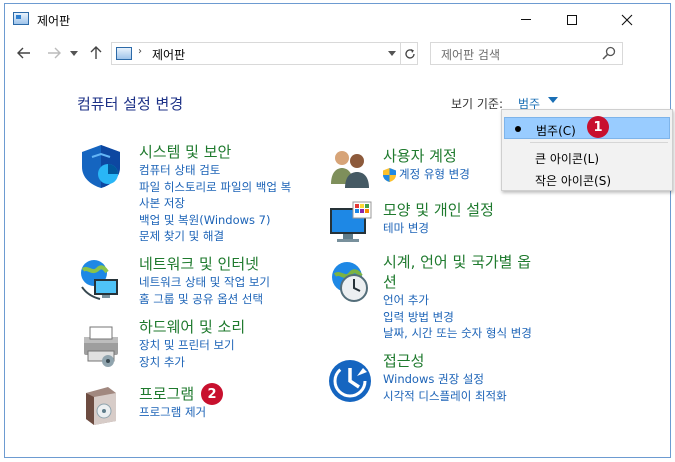  Describe the element at coordinates (101, 166) in the screenshot. I see `shield-icon` at that location.